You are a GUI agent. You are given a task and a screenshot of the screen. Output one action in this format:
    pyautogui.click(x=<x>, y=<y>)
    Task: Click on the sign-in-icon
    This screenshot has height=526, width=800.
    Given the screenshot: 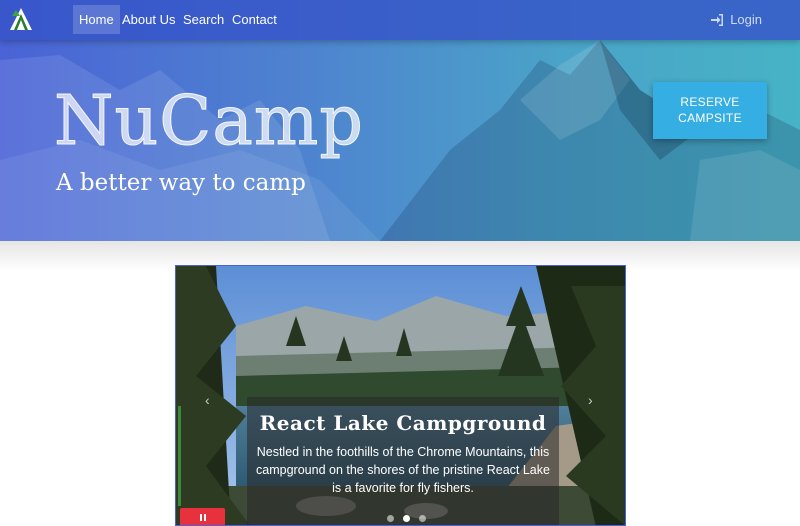 What is the action you would take?
    pyautogui.click(x=717, y=20)
    